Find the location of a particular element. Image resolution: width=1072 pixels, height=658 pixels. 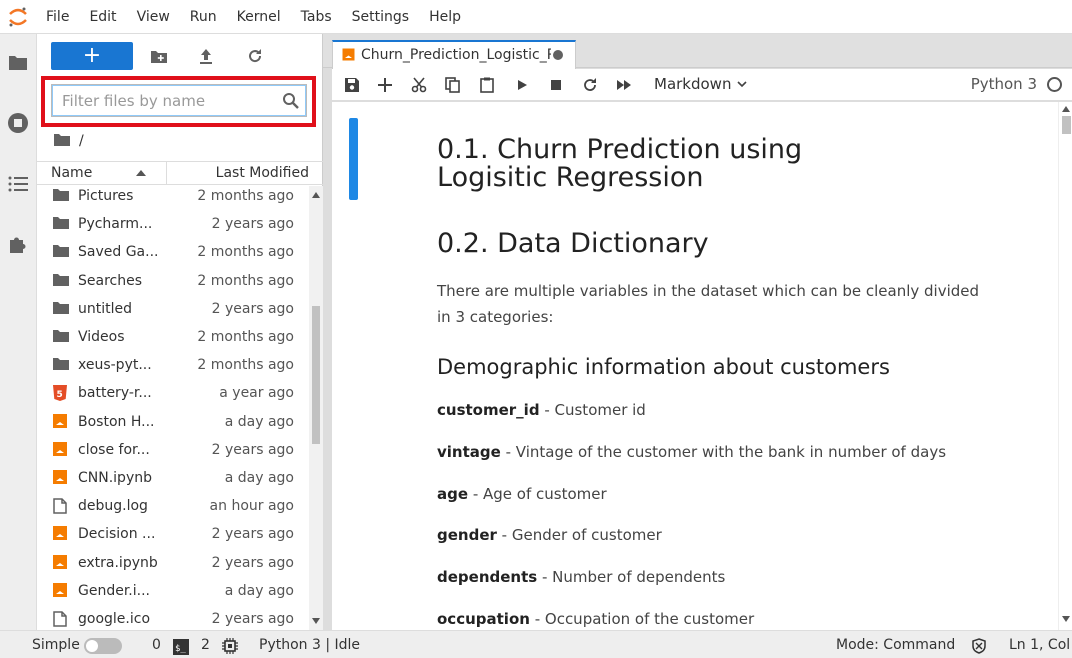

run-icon is located at coordinates (522, 85).